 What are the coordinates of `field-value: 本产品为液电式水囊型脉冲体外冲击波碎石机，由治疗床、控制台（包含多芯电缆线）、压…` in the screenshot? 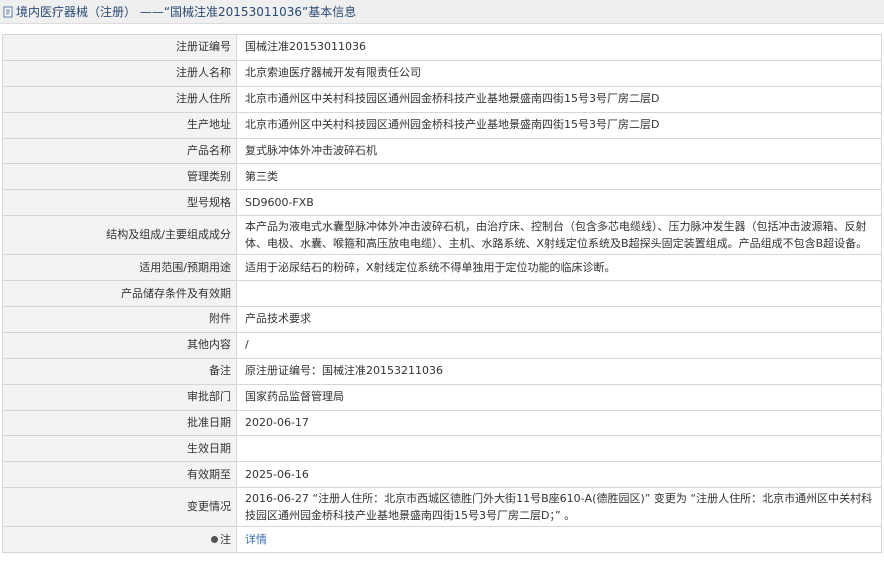 It's located at (559, 235).